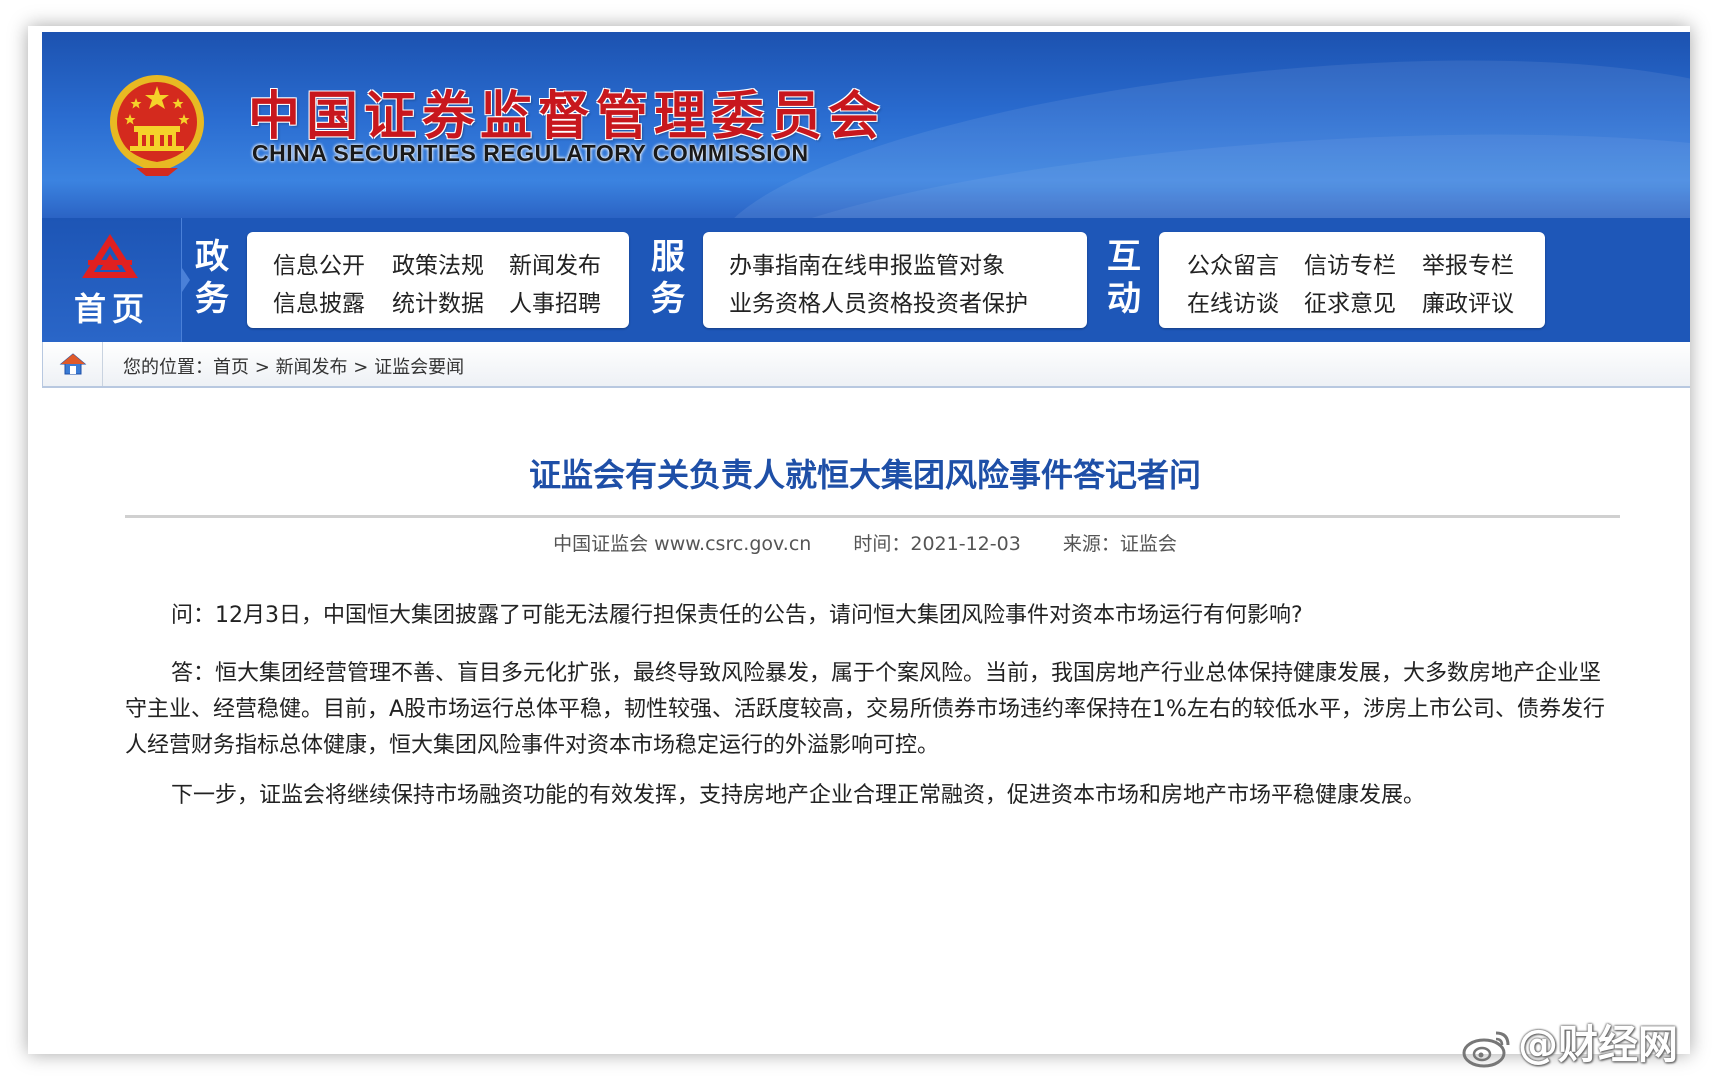 This screenshot has width=1718, height=1080. I want to click on home-icon, so click(73, 364).